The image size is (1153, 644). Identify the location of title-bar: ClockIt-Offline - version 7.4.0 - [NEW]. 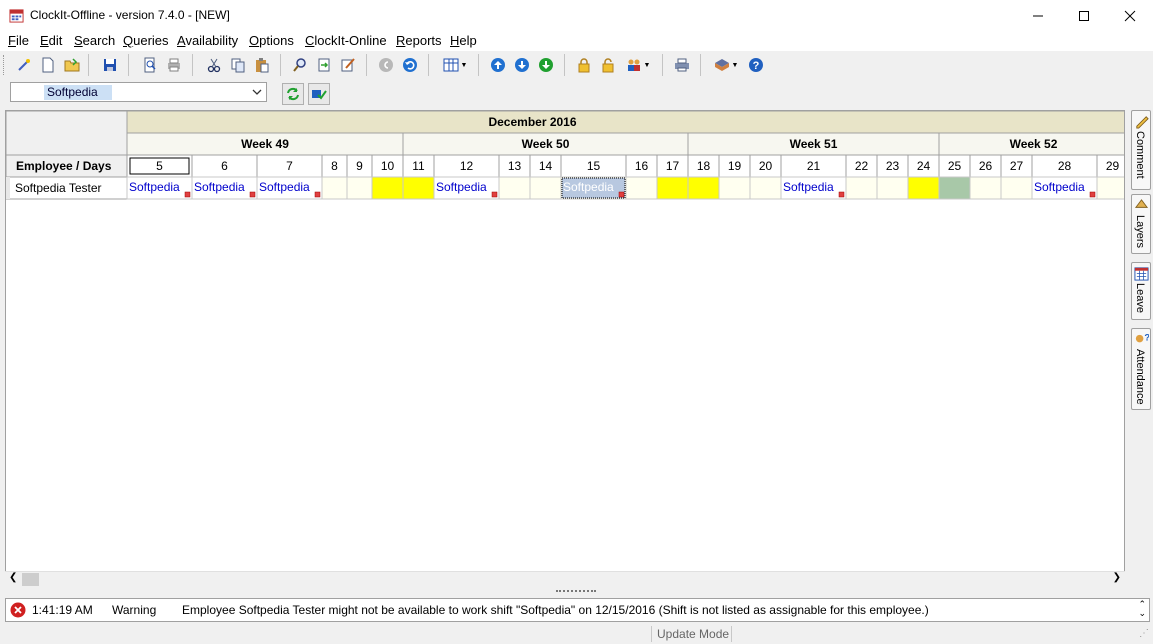
(576, 15).